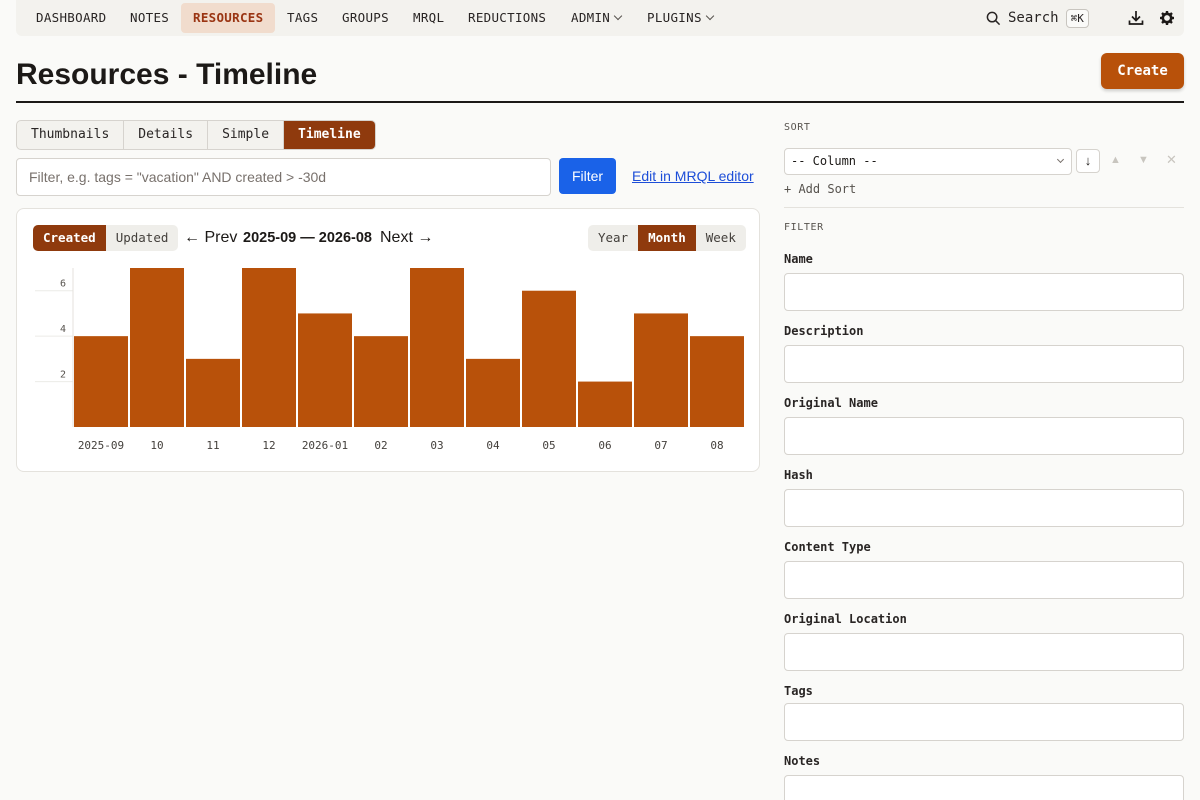 The height and width of the screenshot is (800, 1200). What do you see at coordinates (268, 445) in the screenshot?
I see `x-tick-label: 12` at bounding box center [268, 445].